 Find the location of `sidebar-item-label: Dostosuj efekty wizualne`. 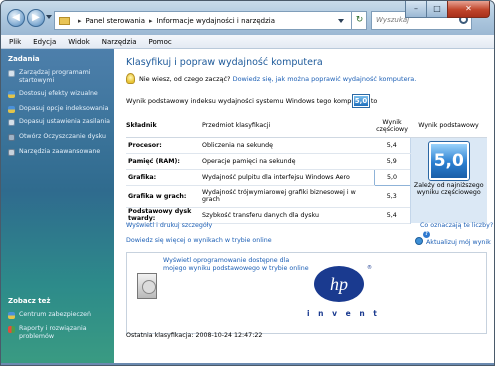

sidebar-item-label: Dostosuj efekty wizualne is located at coordinates (58, 93).